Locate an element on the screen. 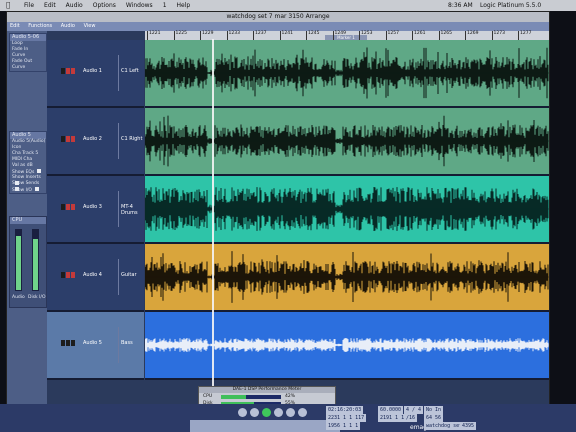 The height and width of the screenshot is (432, 576). ruler-bar-label: 1277 is located at coordinates (524, 35).